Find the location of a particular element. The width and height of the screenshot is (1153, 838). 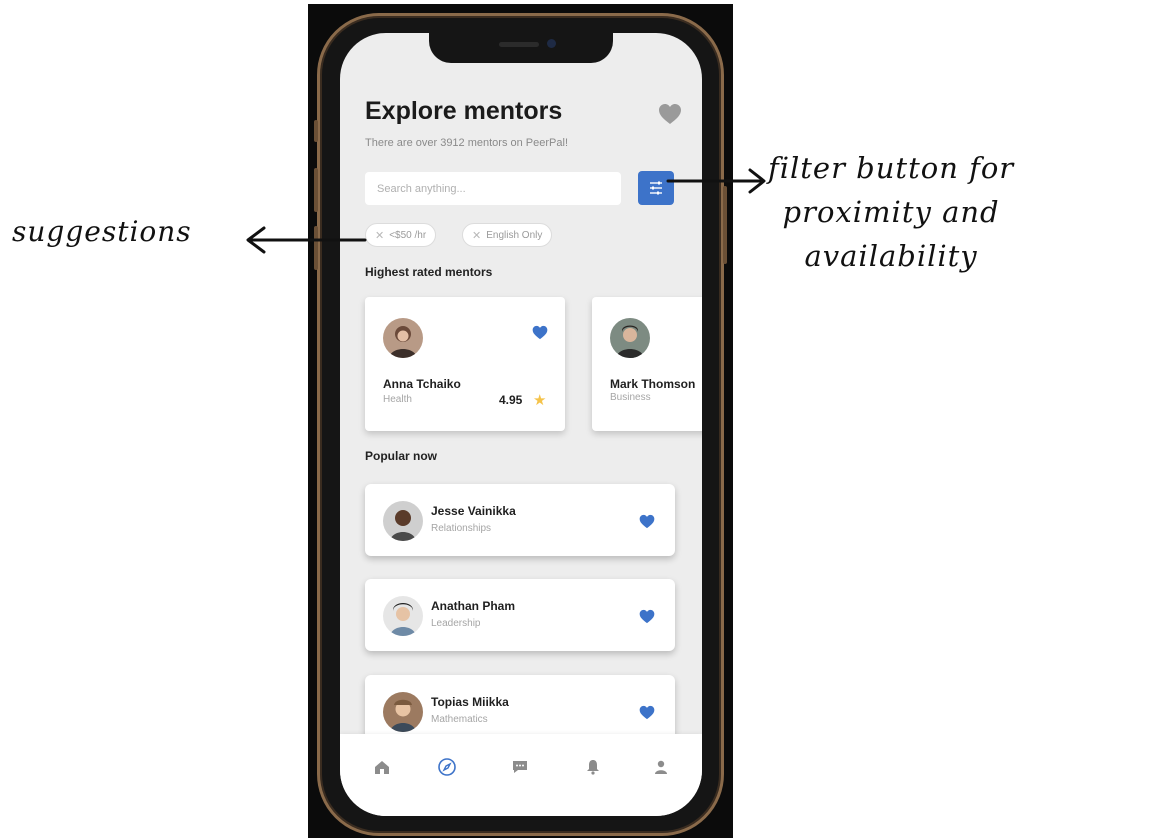

bell-icon is located at coordinates (593, 767).